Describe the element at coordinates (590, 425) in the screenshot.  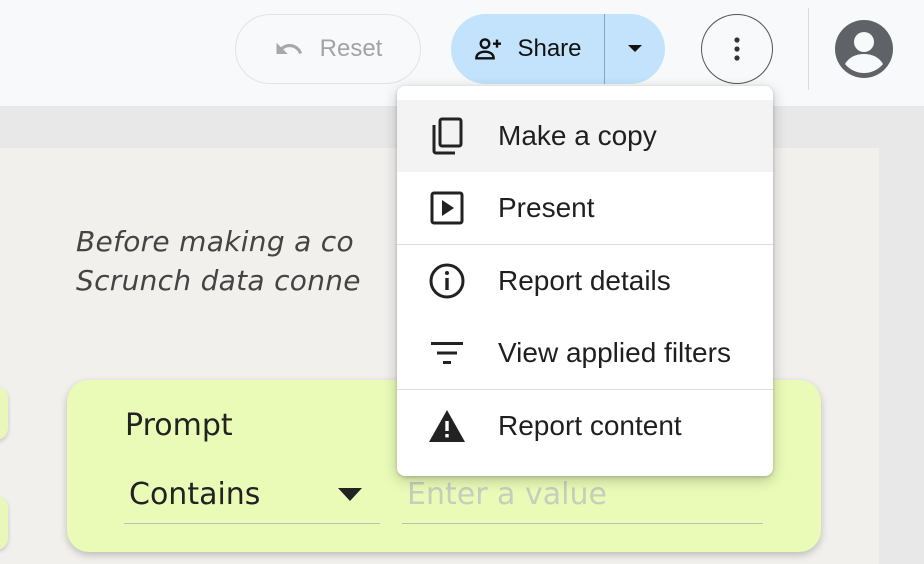
I see `menu-item-label: Report content` at that location.